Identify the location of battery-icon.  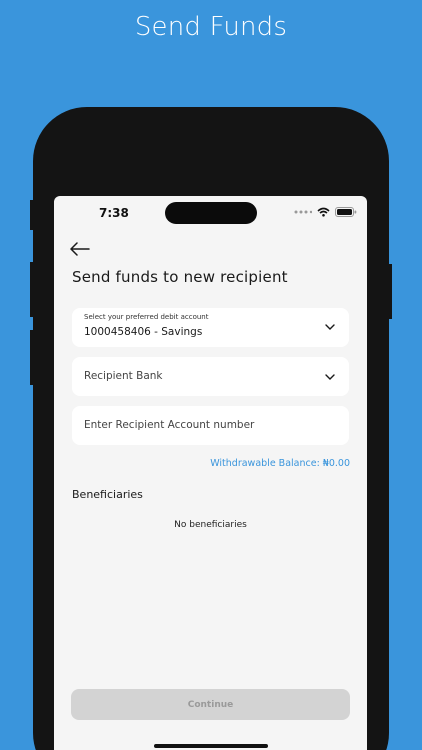
(346, 212).